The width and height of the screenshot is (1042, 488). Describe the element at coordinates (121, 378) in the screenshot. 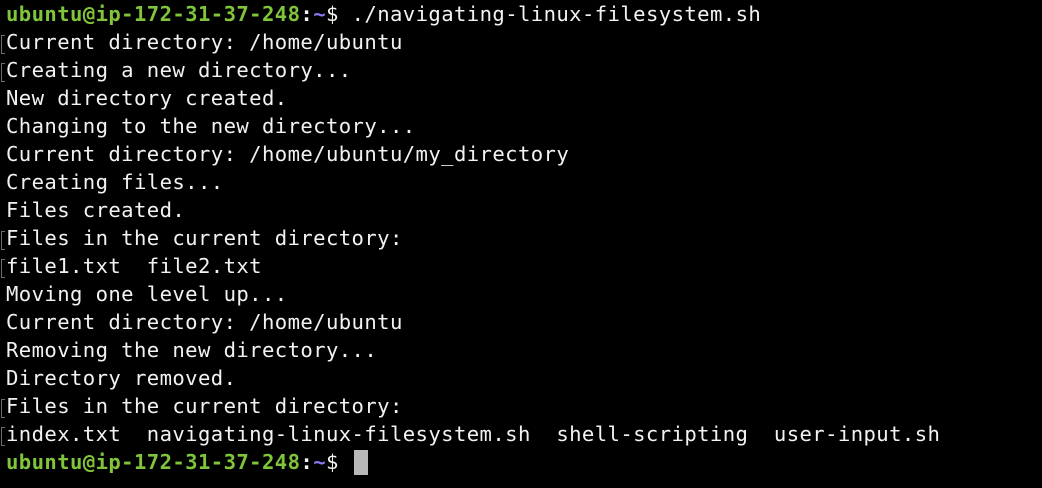

I see `output-line: Directory removed.` at that location.